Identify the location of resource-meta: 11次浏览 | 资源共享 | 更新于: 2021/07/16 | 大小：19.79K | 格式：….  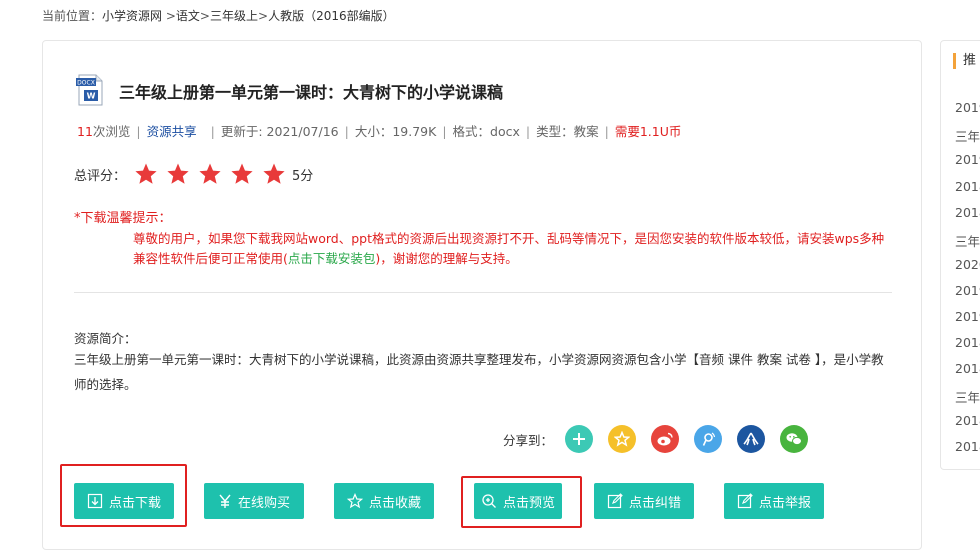
(379, 131).